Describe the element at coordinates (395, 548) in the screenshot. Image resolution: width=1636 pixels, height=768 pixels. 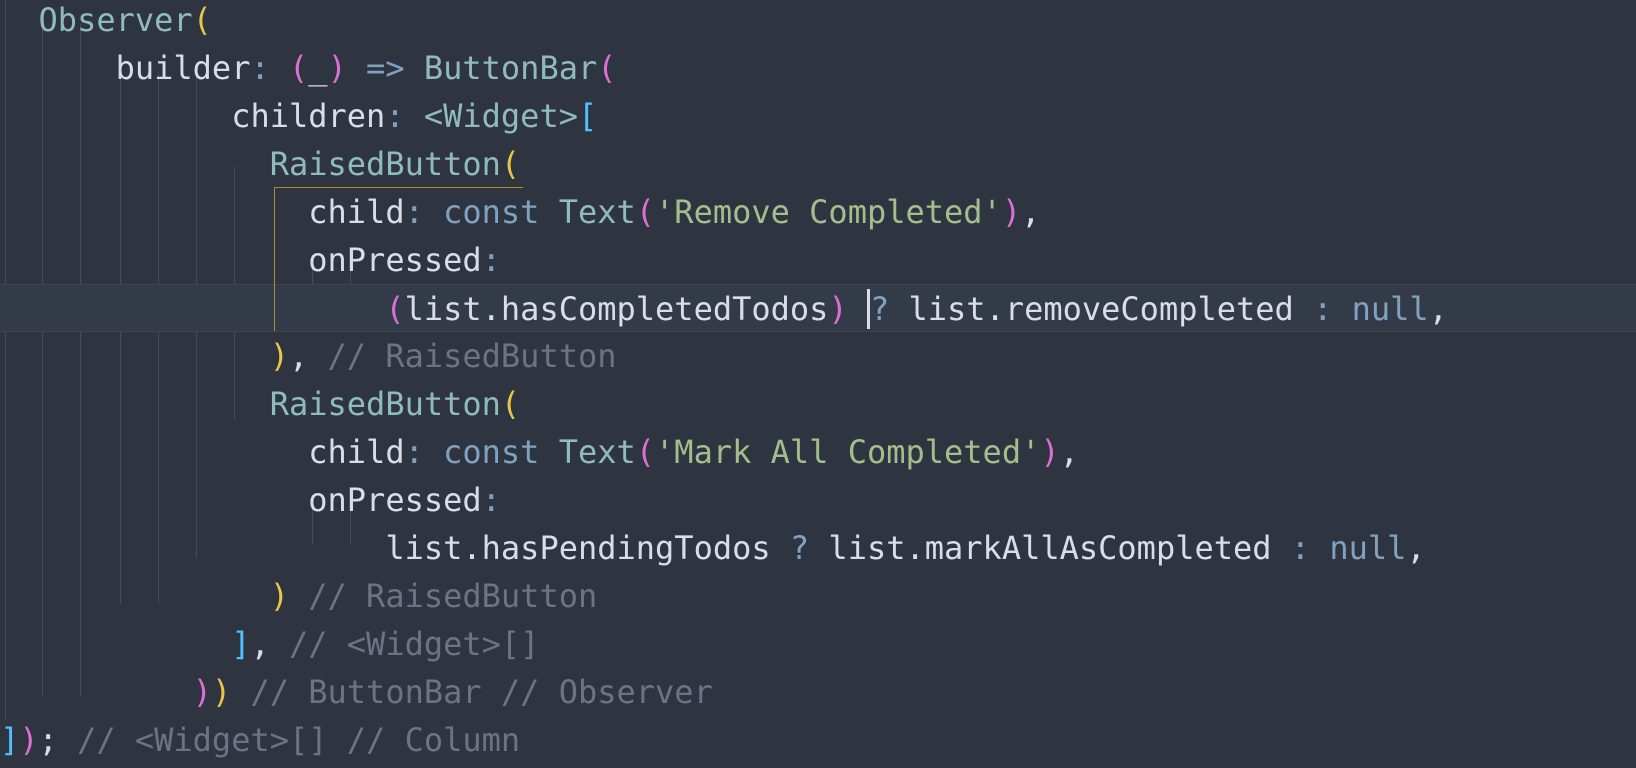
I see `code-token: list.hasPendingTodos` at that location.